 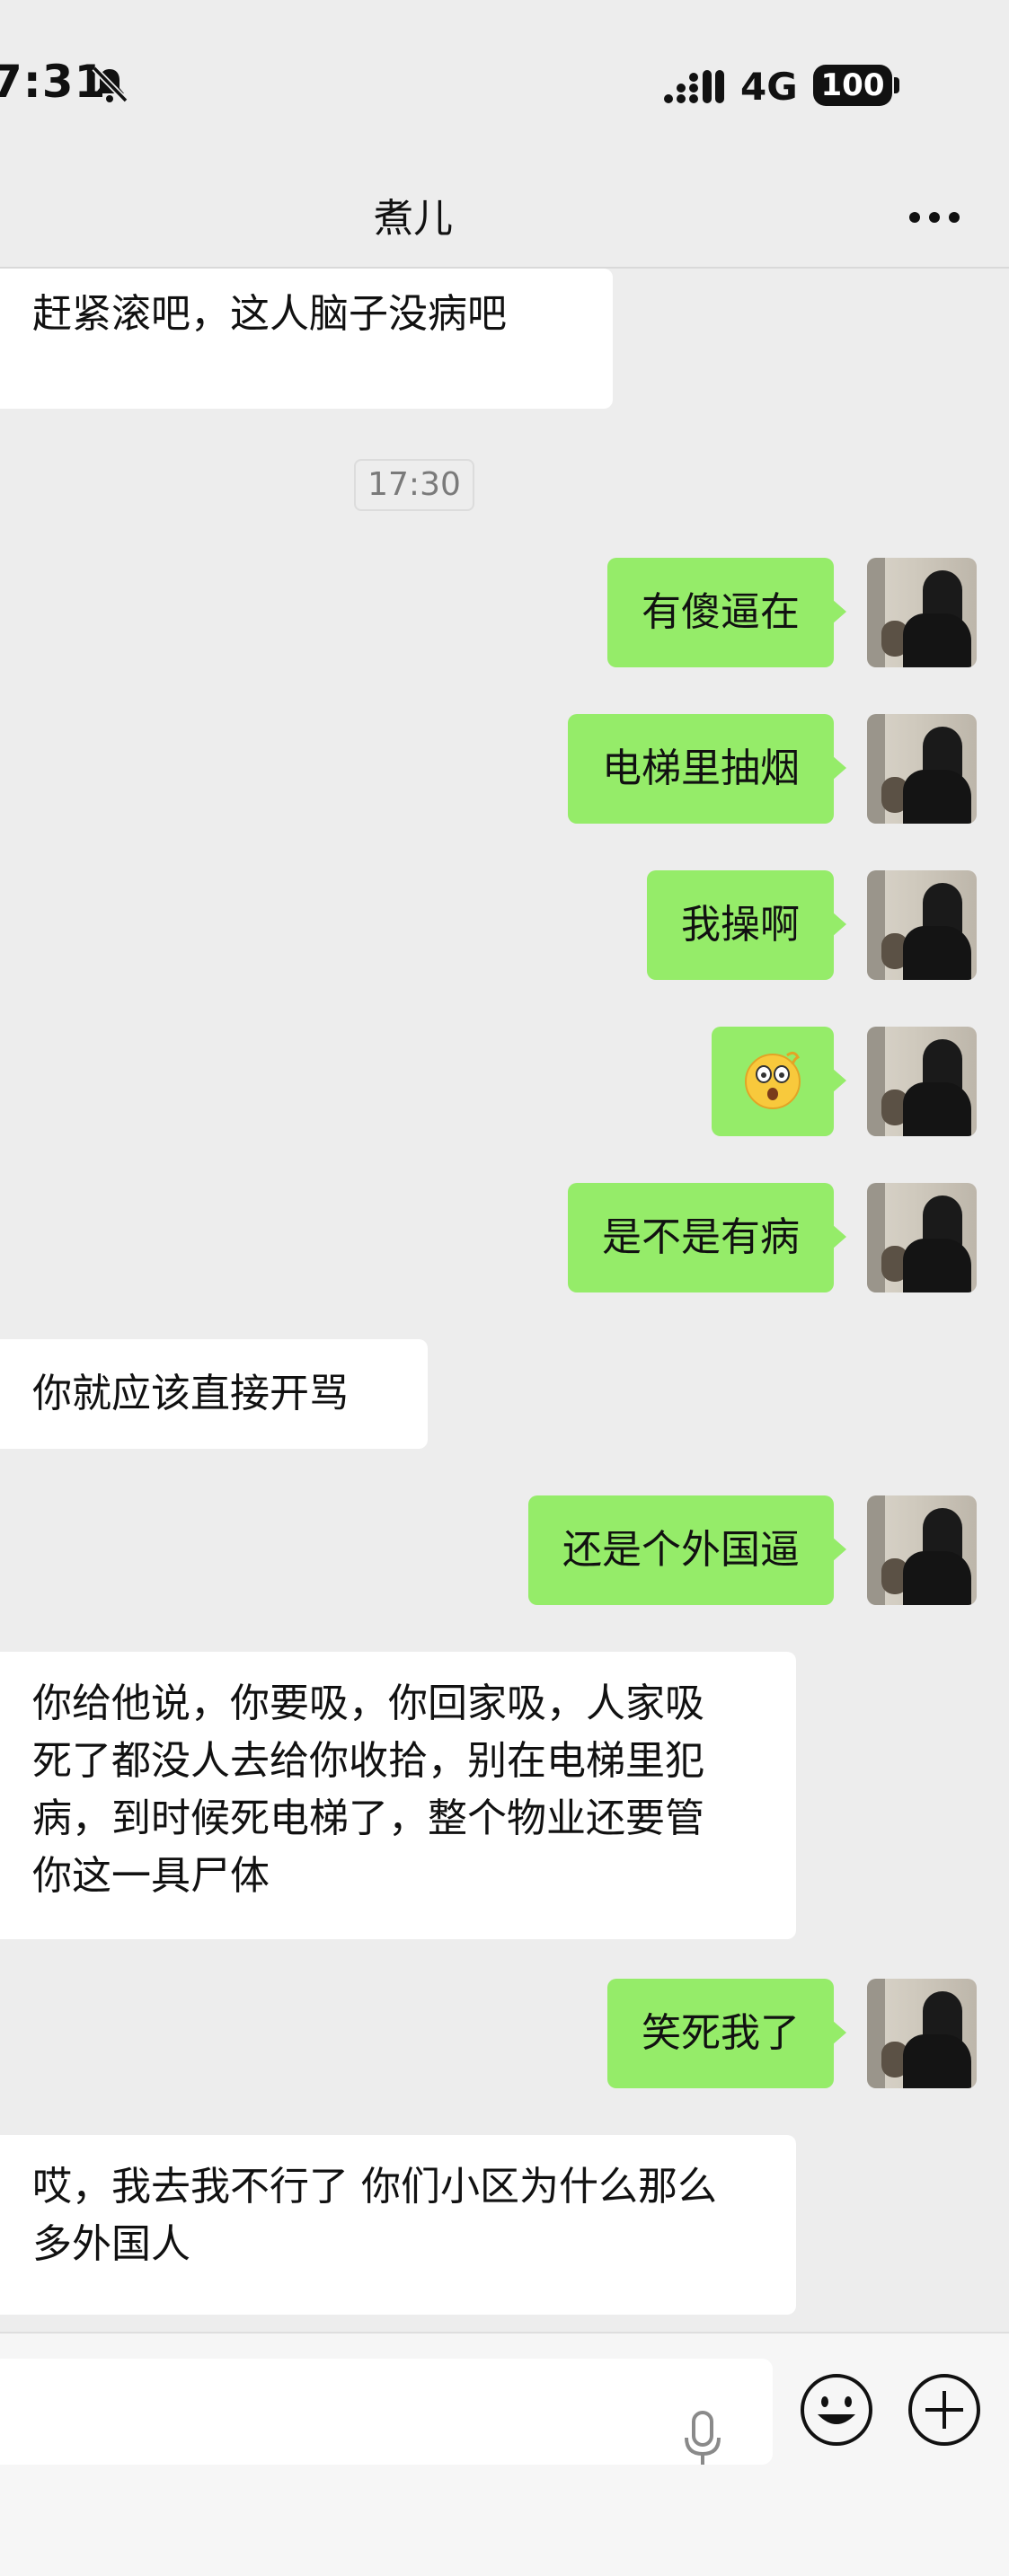 What do you see at coordinates (414, 485) in the screenshot?
I see `time-divider: 17:30` at bounding box center [414, 485].